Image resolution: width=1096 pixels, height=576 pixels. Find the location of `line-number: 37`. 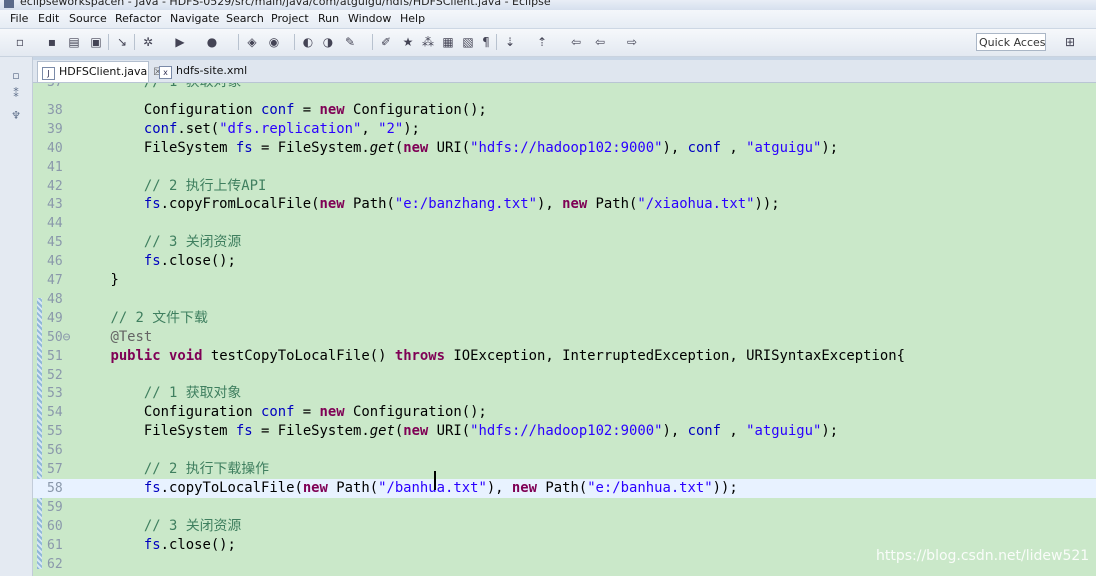

line-number: 37 is located at coordinates (59, 87).